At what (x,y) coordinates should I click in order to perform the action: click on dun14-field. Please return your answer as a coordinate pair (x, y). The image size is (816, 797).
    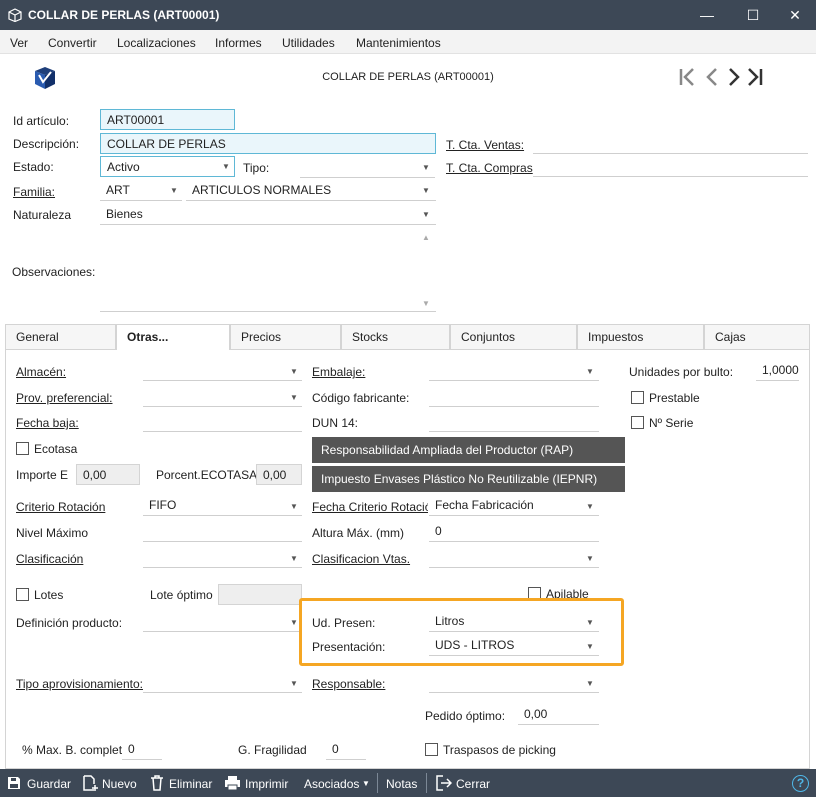
    Looking at the image, I should click on (514, 421).